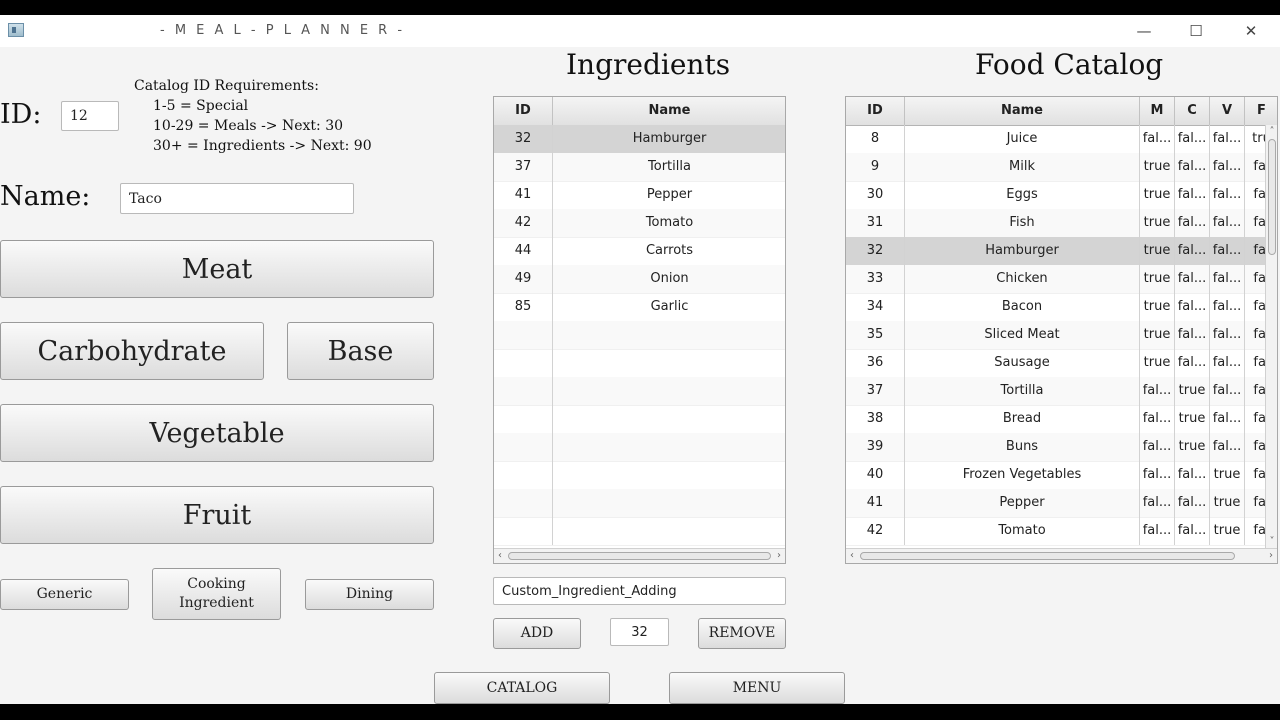  What do you see at coordinates (1271, 337) in the screenshot?
I see `catalog-vertical-scrollbar: ˄ ˅` at bounding box center [1271, 337].